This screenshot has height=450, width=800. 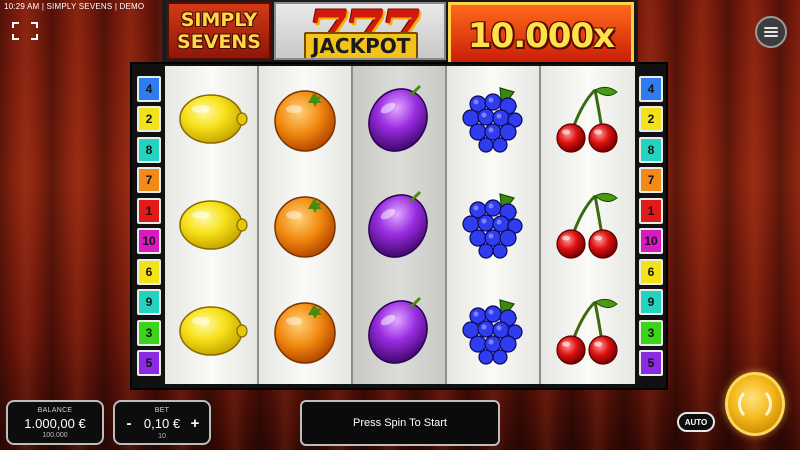 I want to click on spin-button, so click(x=755, y=404).